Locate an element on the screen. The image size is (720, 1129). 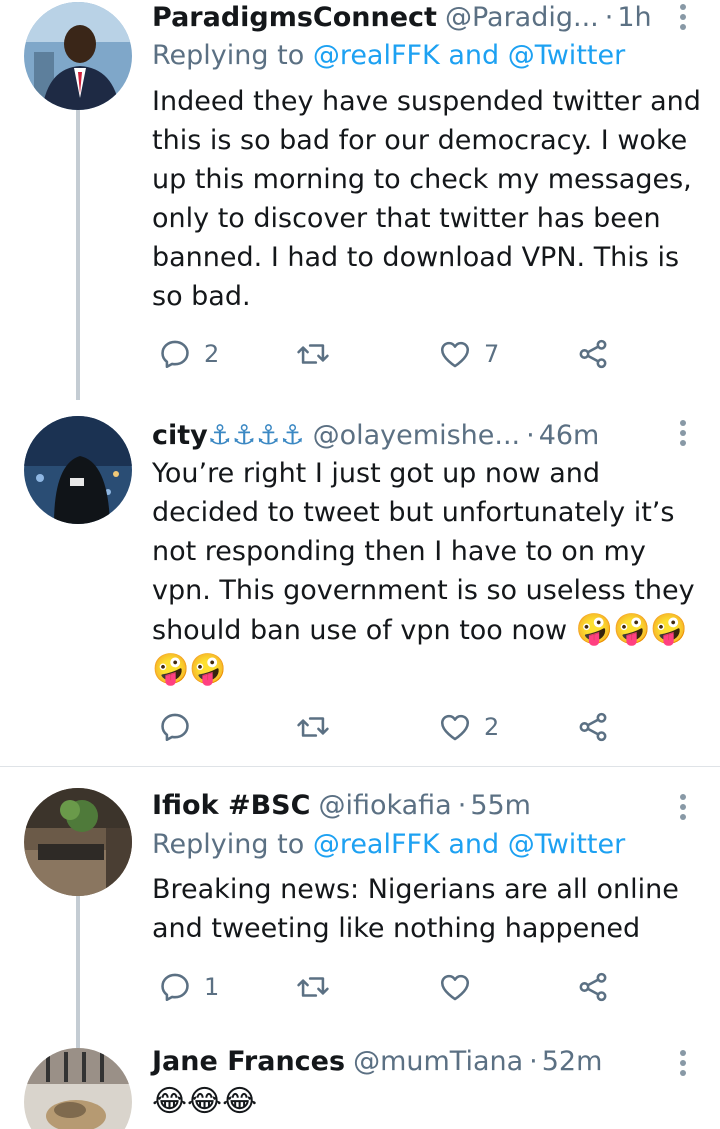
tweet-timestamp: 46m is located at coordinates (569, 436).